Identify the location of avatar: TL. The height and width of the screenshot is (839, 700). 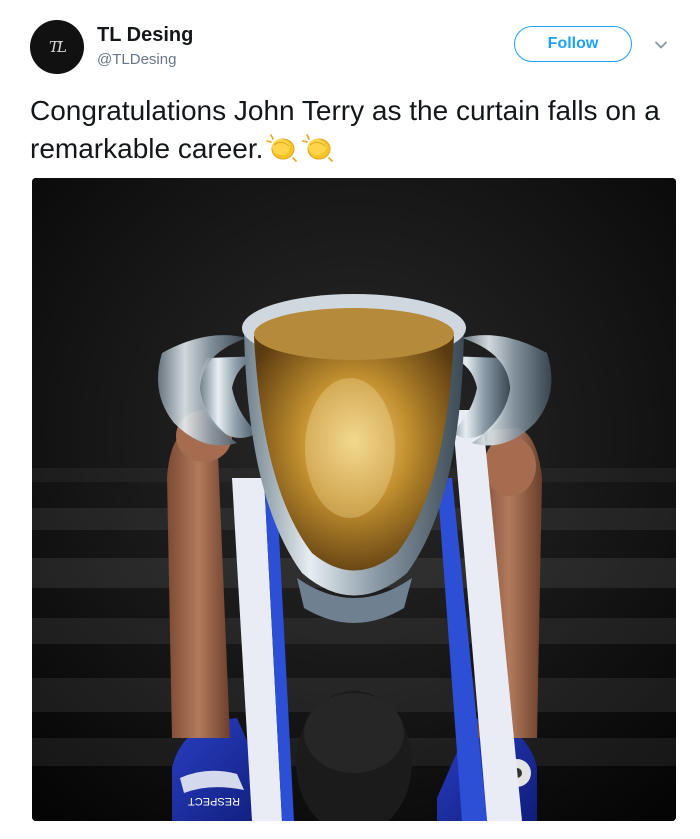
(57, 47).